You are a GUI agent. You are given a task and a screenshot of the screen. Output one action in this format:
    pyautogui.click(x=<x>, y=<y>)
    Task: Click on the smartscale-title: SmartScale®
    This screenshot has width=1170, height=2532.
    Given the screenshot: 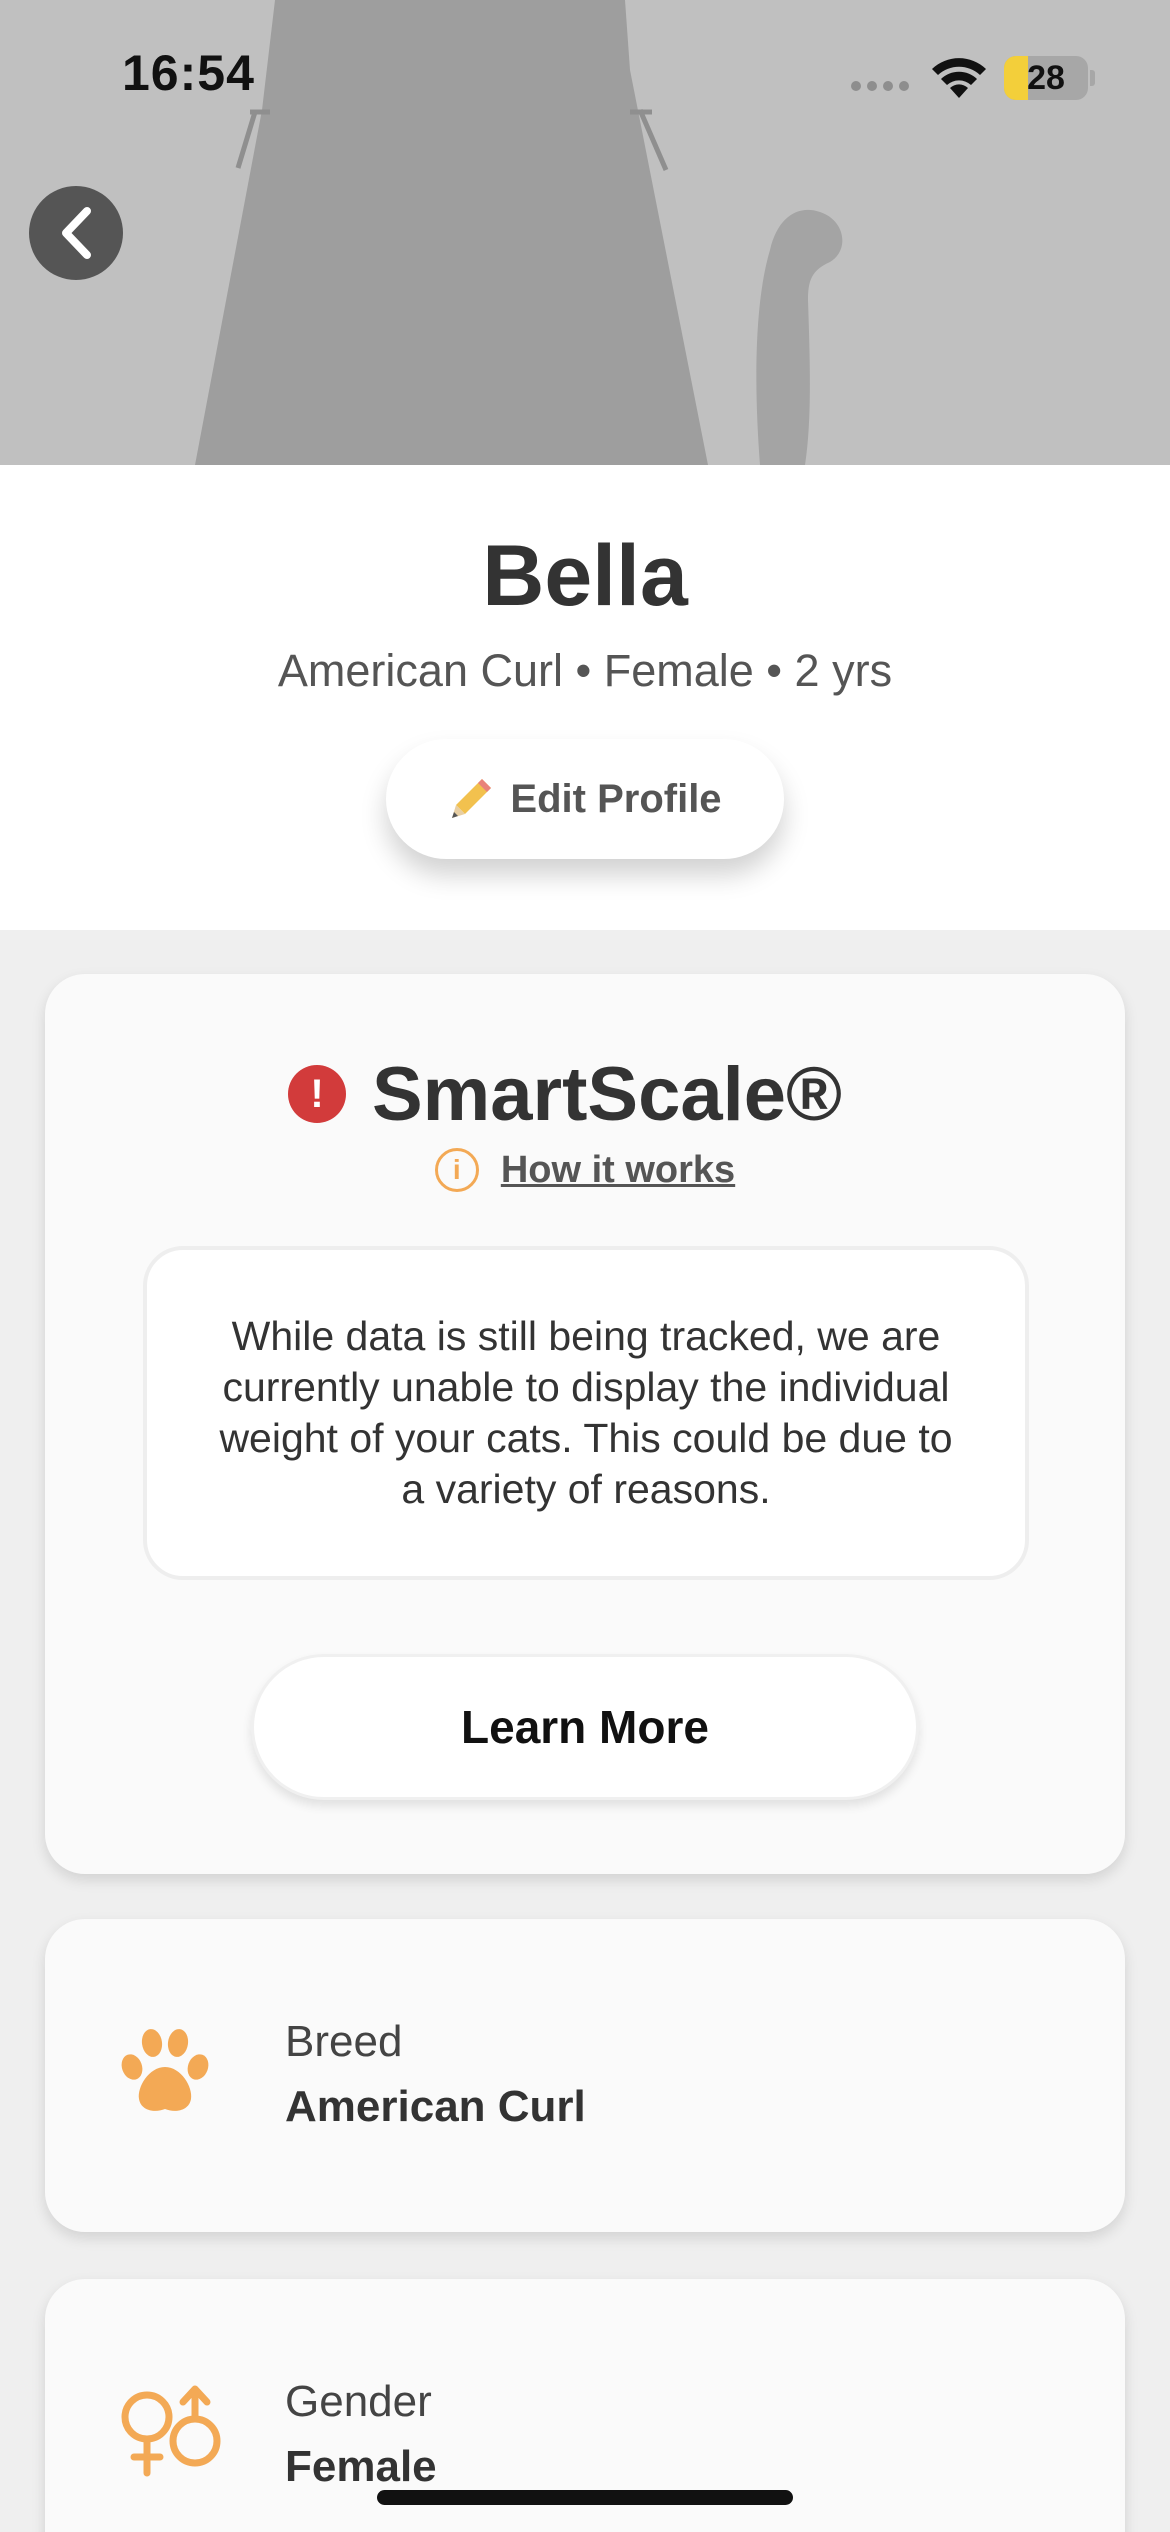 What is the action you would take?
    pyautogui.click(x=607, y=1094)
    